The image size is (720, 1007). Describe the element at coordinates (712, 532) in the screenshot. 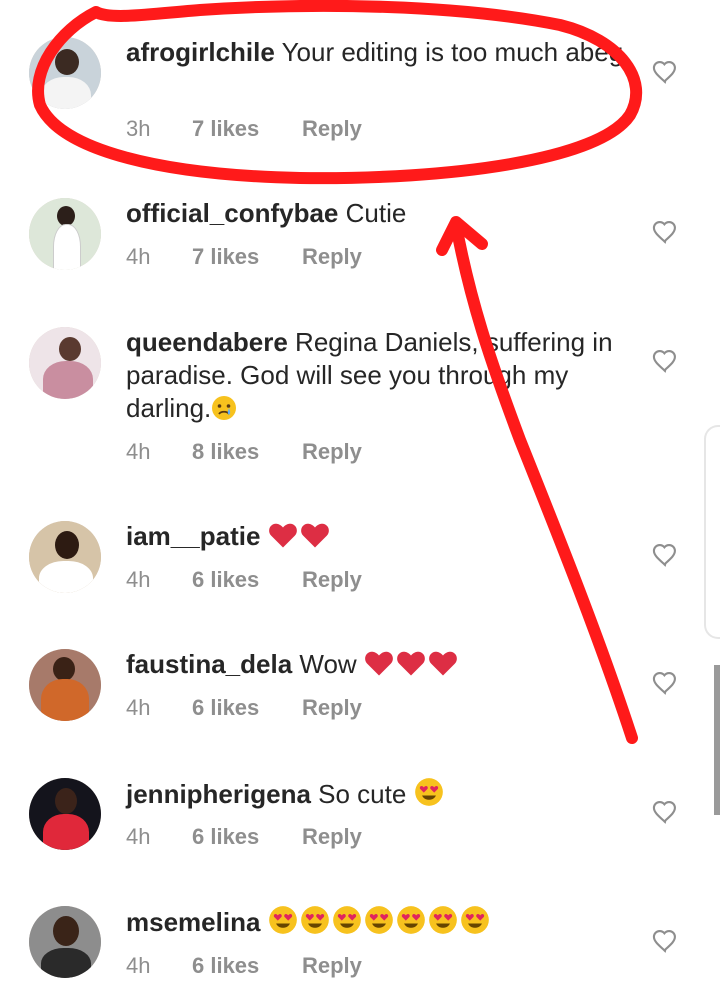

I see `side-panel-edge` at that location.